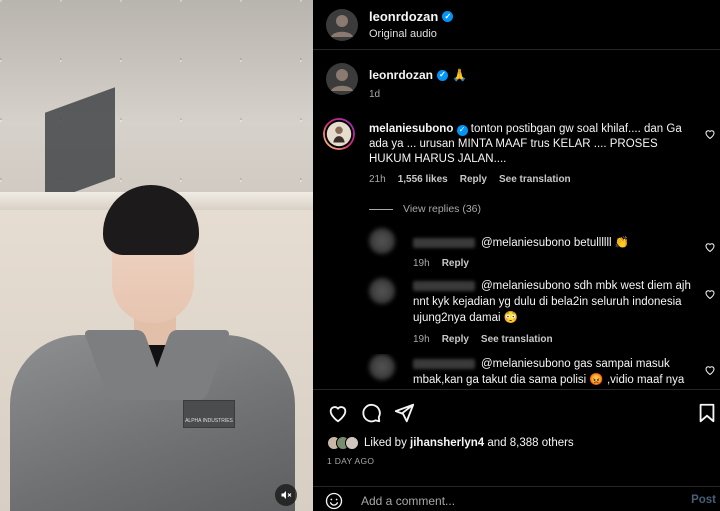  I want to click on mute-button, so click(286, 495).